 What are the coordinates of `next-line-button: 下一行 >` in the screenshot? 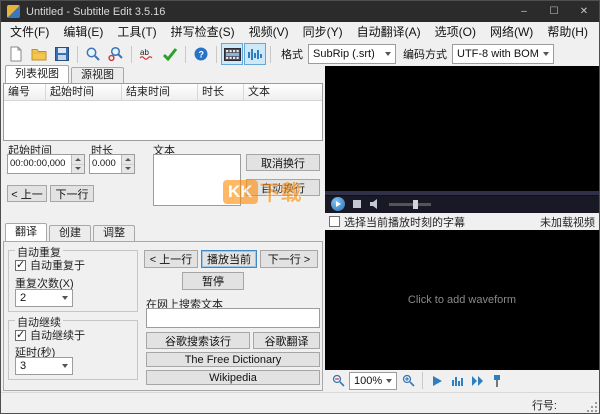 It's located at (289, 259).